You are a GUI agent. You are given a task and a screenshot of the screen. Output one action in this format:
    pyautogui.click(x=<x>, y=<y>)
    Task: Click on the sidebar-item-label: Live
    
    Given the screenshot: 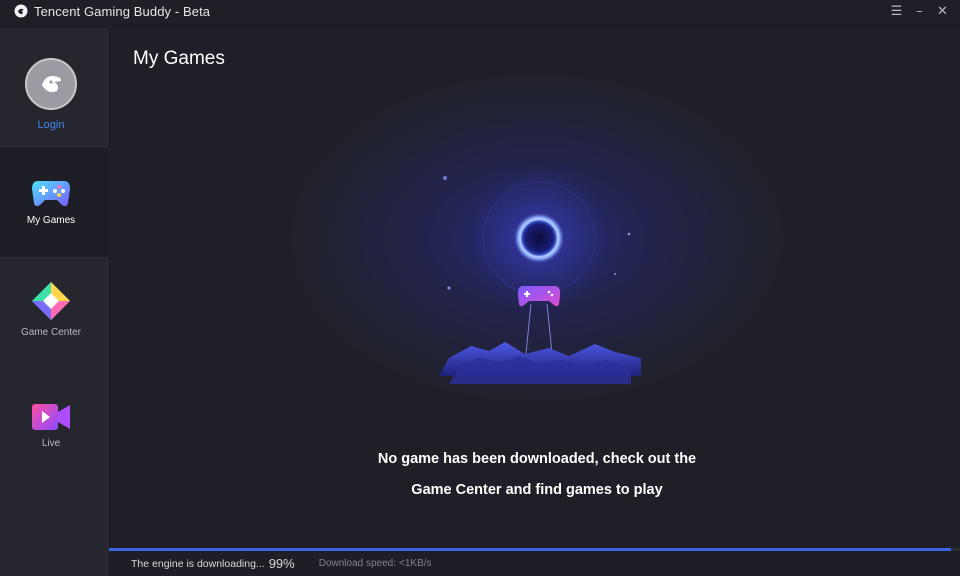 What is the action you would take?
    pyautogui.click(x=51, y=443)
    